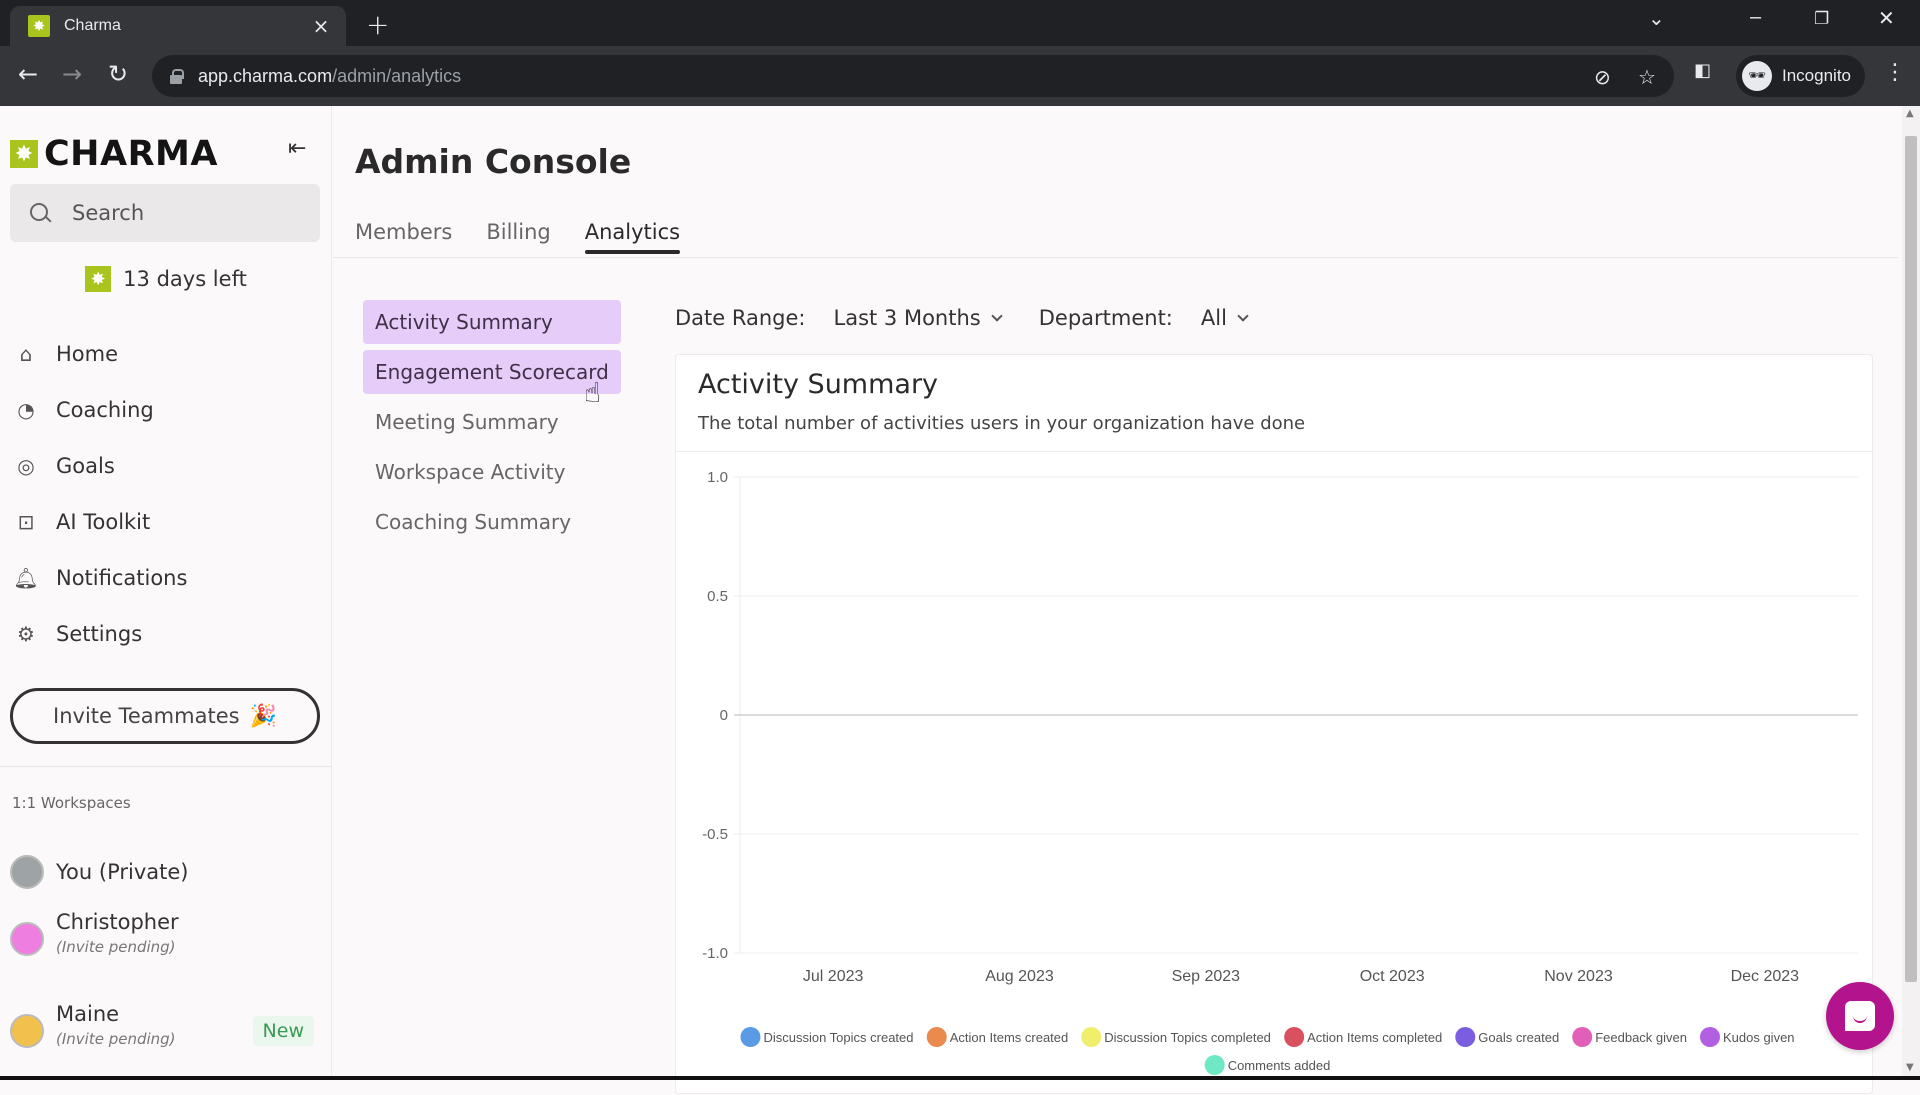 The width and height of the screenshot is (1920, 1095). What do you see at coordinates (1702, 70) in the screenshot?
I see `side-panel-icon: ◧` at bounding box center [1702, 70].